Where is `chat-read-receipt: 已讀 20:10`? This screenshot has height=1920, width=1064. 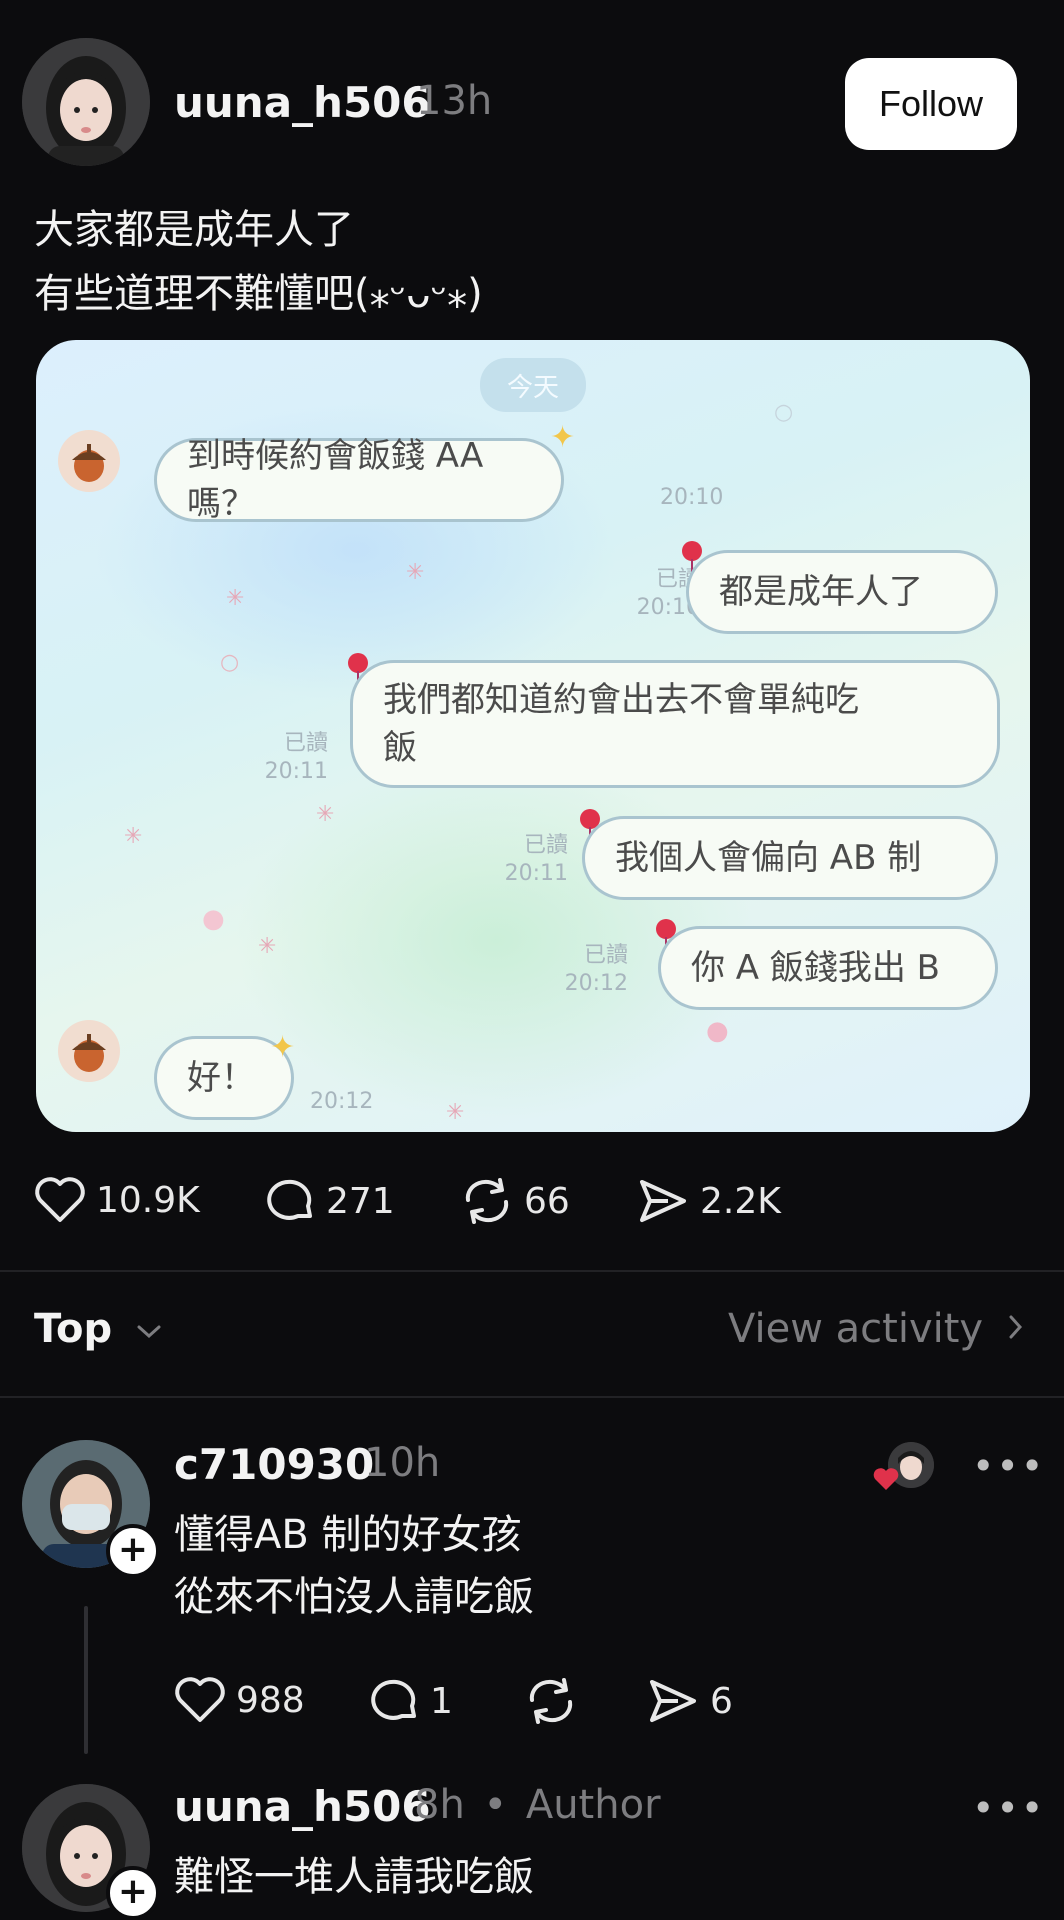
chat-read-receipt: 已讀 20:10 is located at coordinates (648, 594).